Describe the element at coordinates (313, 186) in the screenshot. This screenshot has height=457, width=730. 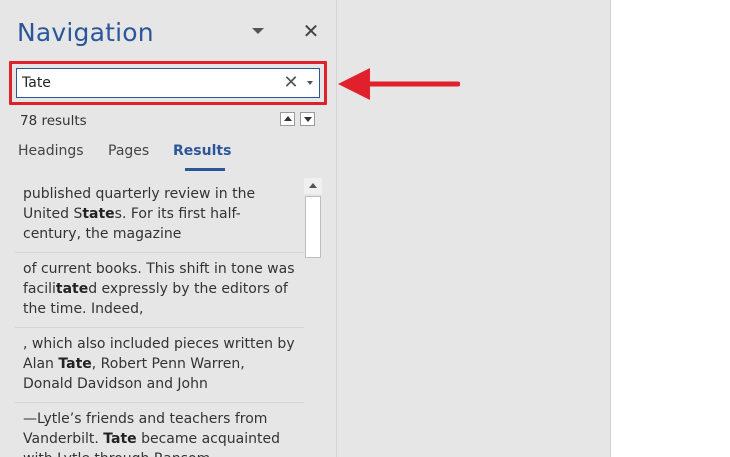
I see `scroll-up-button` at that location.